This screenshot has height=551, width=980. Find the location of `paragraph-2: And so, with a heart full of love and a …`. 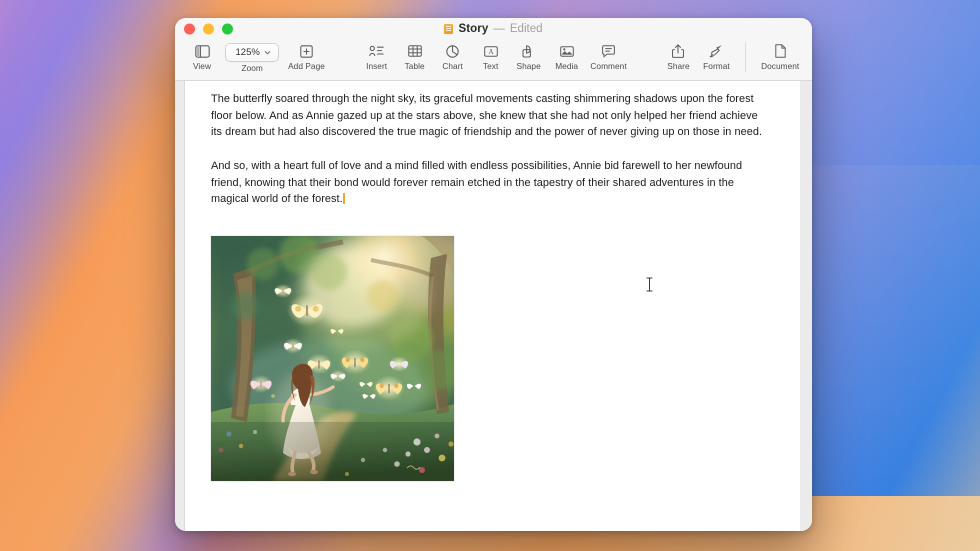

paragraph-2: And so, with a heart full of love and a … is located at coordinates (490, 183).